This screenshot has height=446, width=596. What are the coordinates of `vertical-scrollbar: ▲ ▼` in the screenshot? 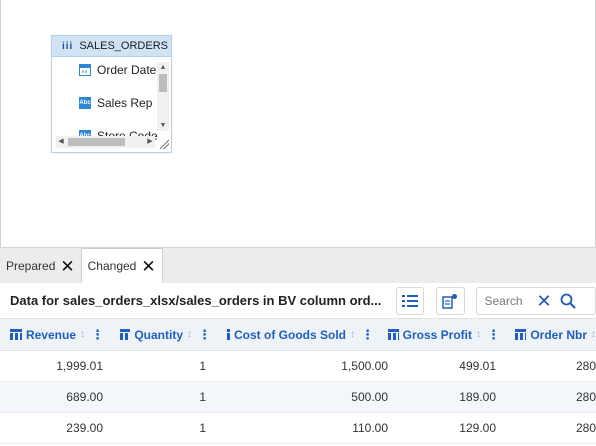 It's located at (163, 96).